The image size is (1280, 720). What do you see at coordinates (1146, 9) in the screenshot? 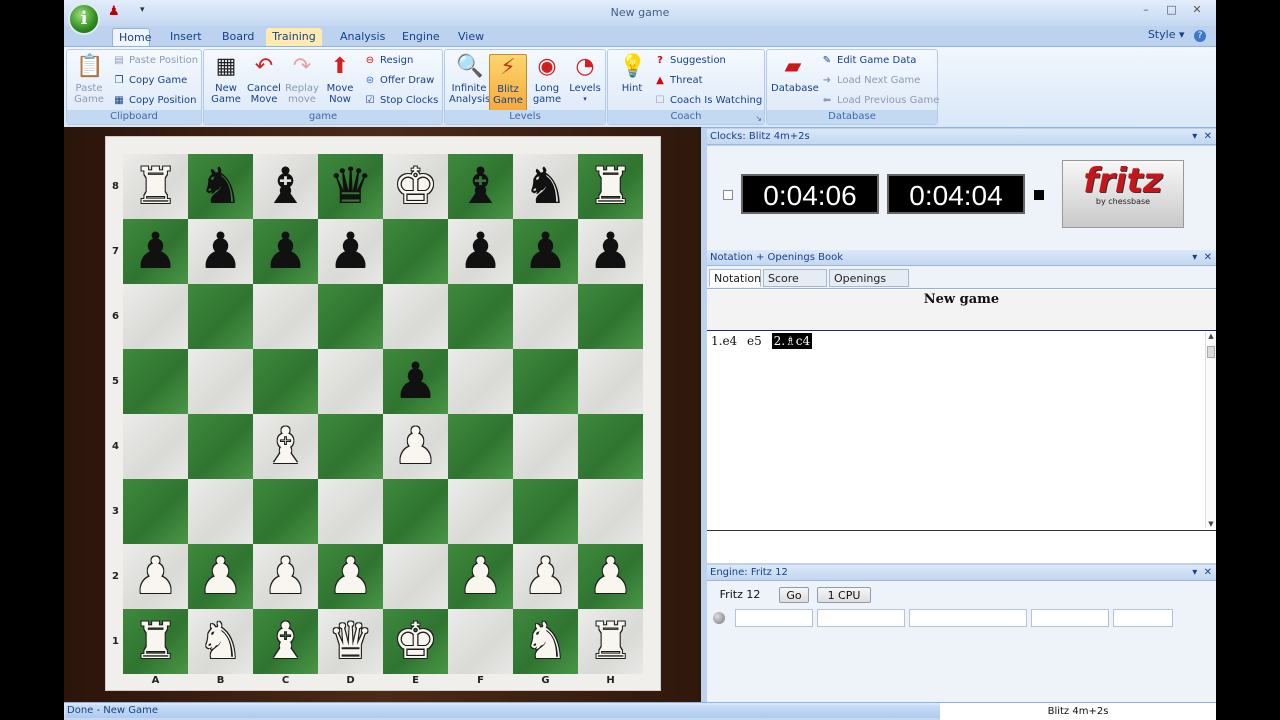
I see `minimize-button: –` at bounding box center [1146, 9].